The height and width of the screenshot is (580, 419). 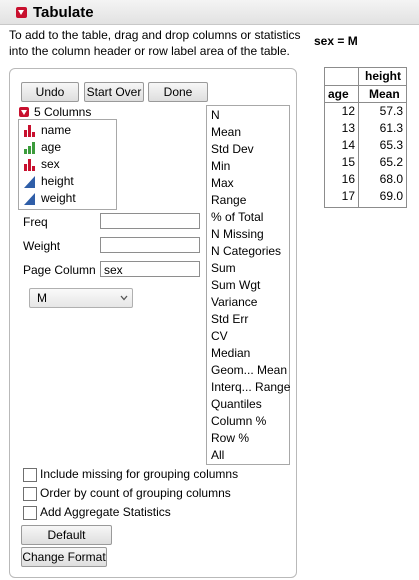 What do you see at coordinates (56, 130) in the screenshot?
I see `column-label: name` at bounding box center [56, 130].